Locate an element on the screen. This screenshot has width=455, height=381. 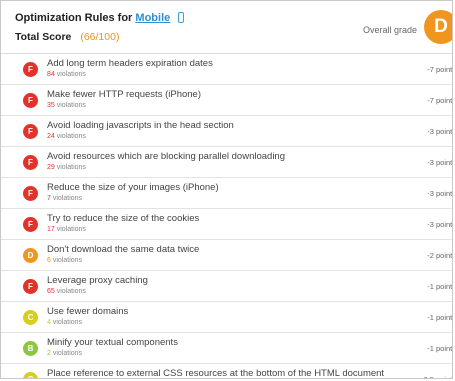
grade-badge: D is located at coordinates (30, 255).